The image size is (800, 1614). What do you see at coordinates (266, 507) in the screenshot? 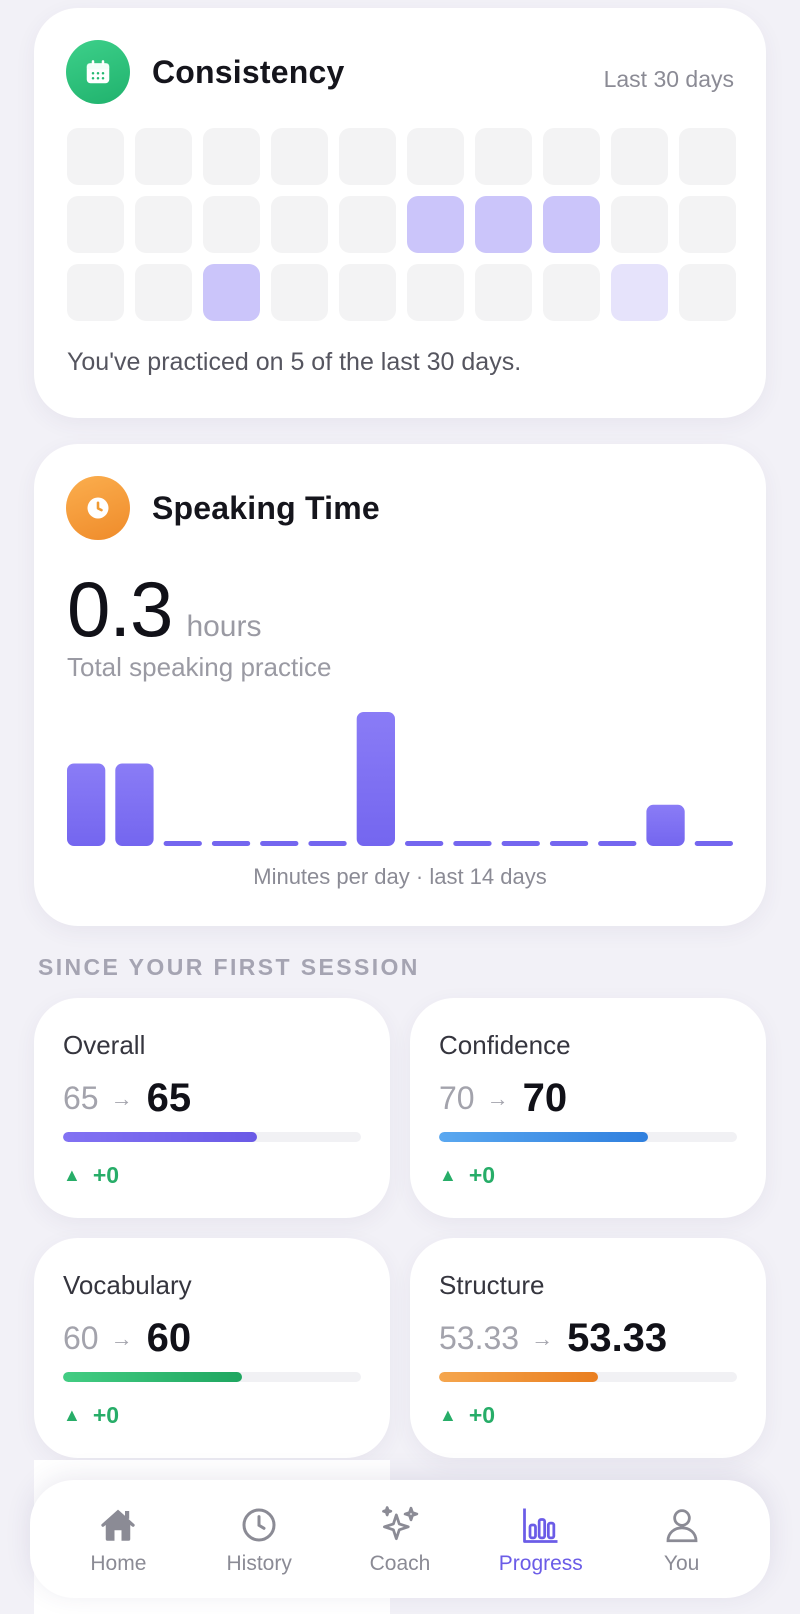
I see `speaking-title: Speaking Time` at bounding box center [266, 507].